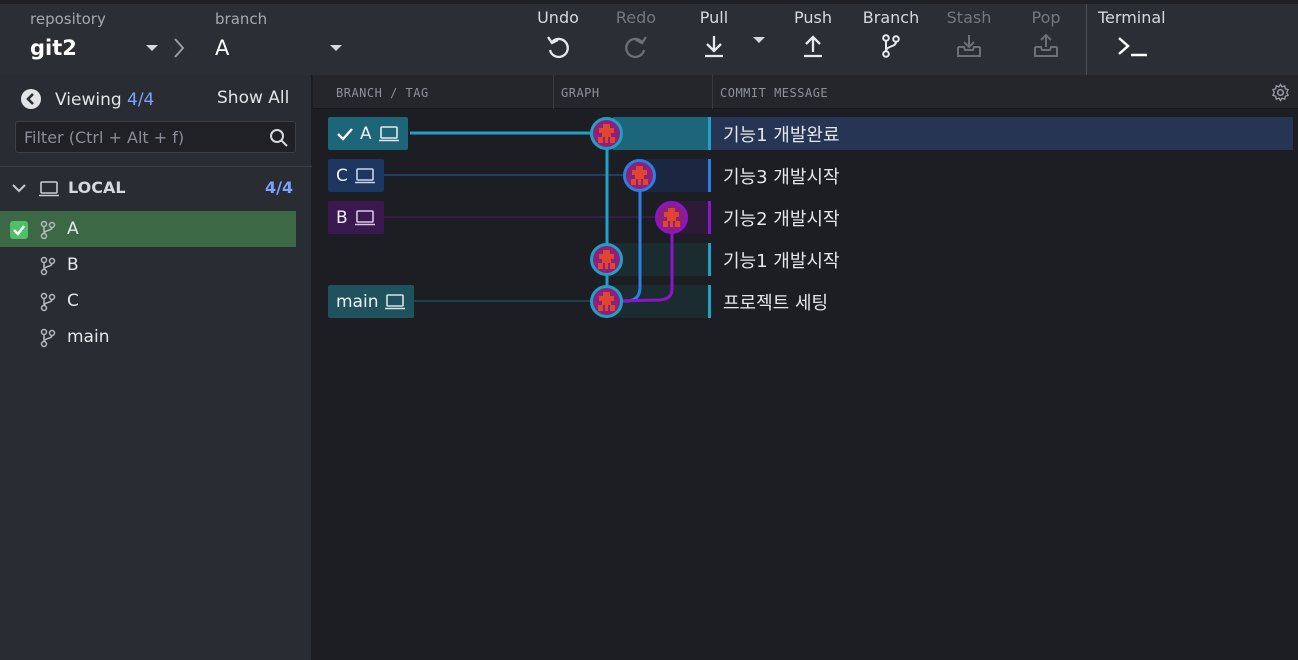 The height and width of the screenshot is (660, 1298). I want to click on redo-icon, so click(636, 47).